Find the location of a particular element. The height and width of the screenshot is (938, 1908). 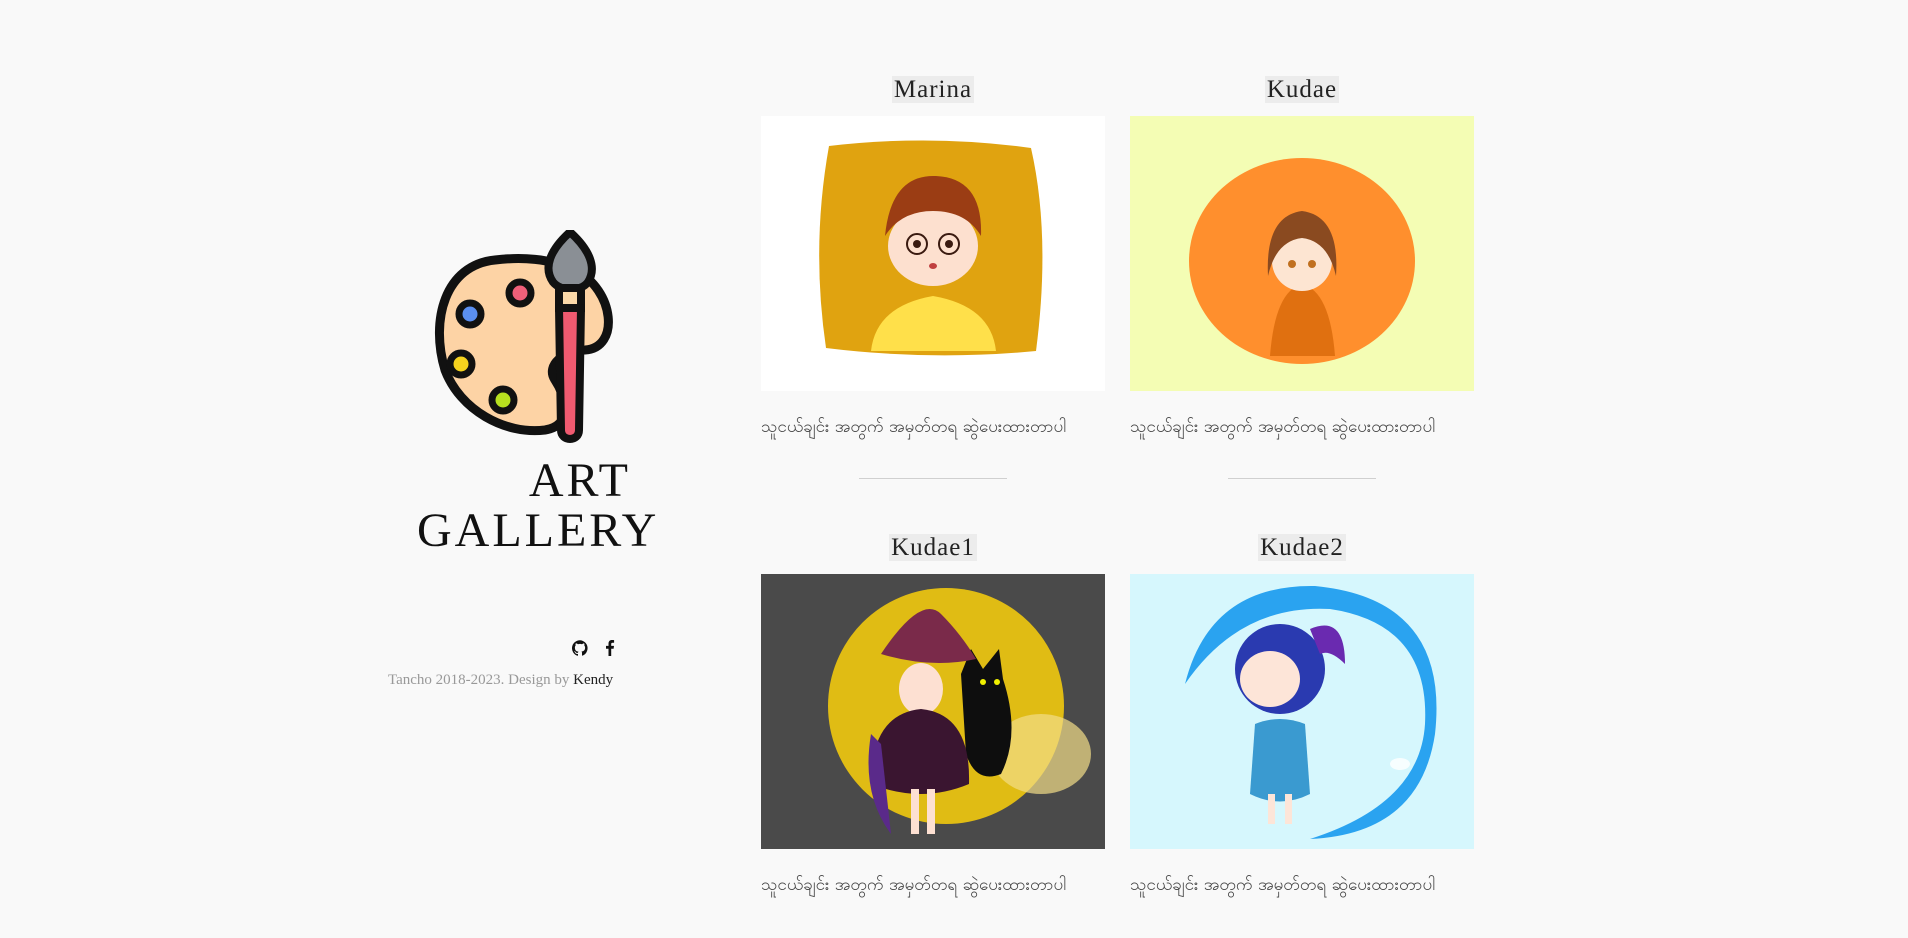

facebook-icon is located at coordinates (610, 648).